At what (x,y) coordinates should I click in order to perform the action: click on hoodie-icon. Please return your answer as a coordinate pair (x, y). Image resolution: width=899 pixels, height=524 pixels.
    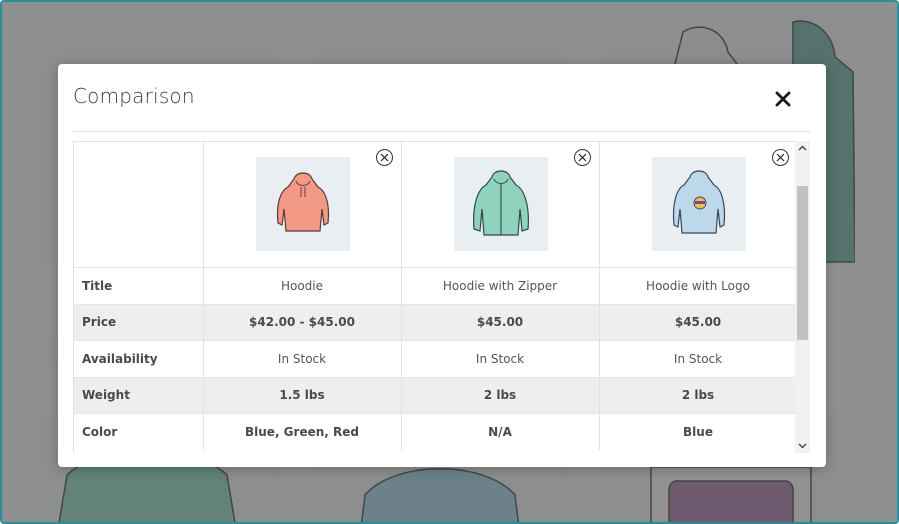
    Looking at the image, I should click on (302, 202).